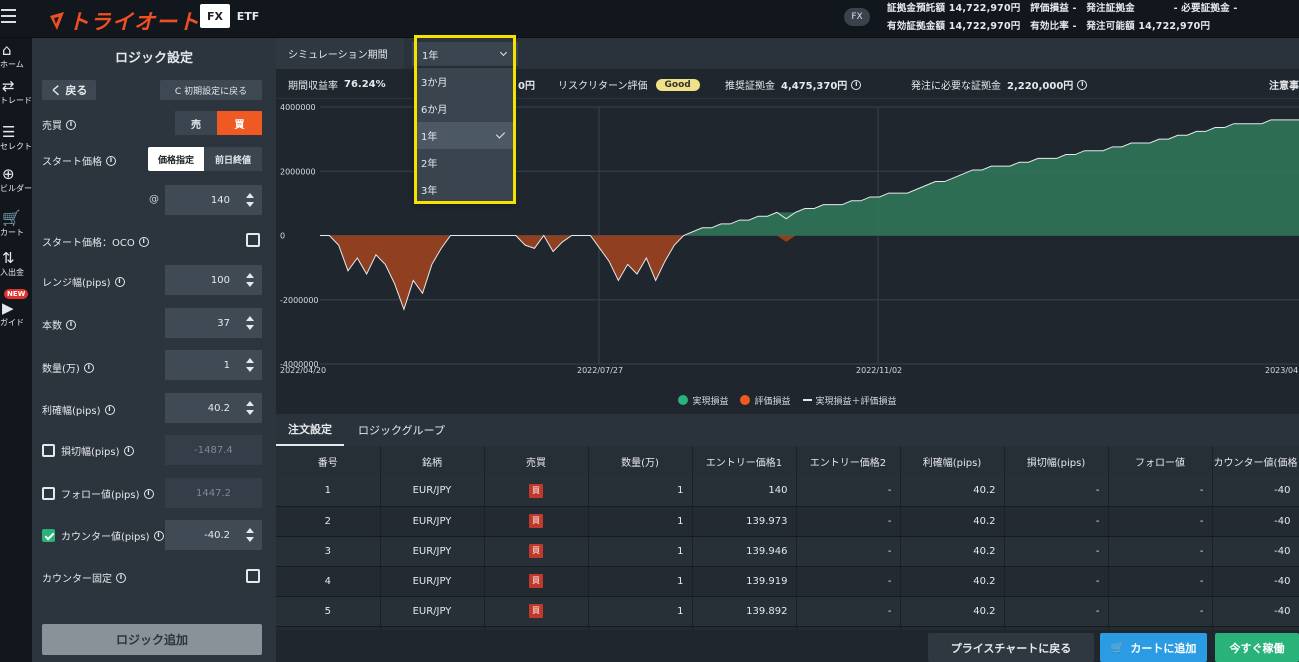 Image resolution: width=1299 pixels, height=662 pixels. Describe the element at coordinates (124, 21) in the screenshot. I see `logo: トライオート` at that location.